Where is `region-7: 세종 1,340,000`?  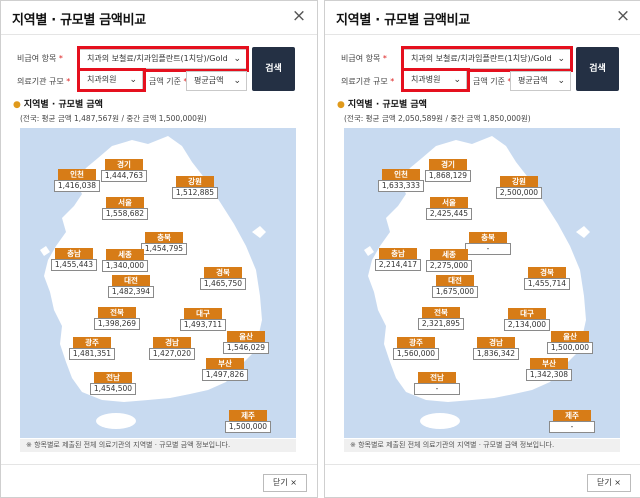 region-7: 세종 1,340,000 is located at coordinates (125, 260).